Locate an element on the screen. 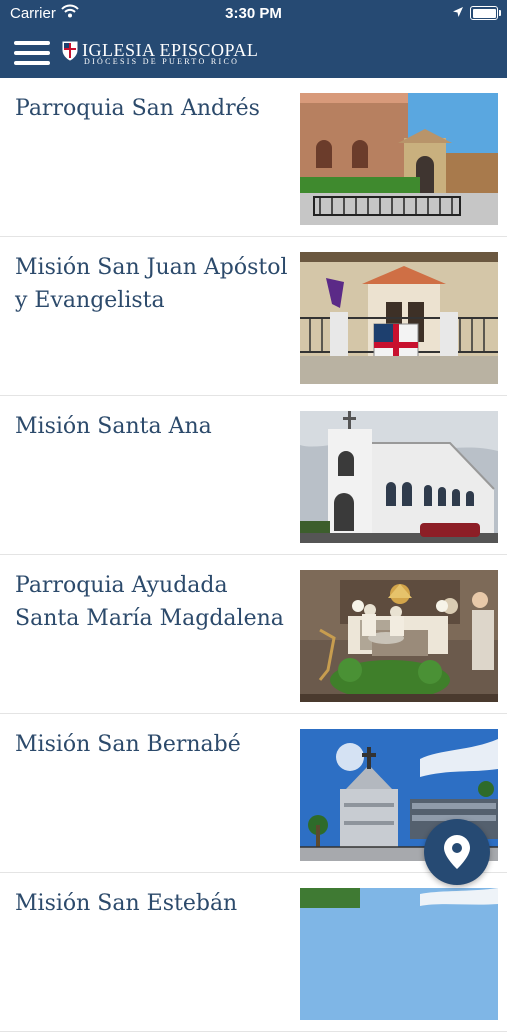 Image resolution: width=507 pixels, height=1032 pixels. church-name: Misión Santa Ana is located at coordinates (113, 426).